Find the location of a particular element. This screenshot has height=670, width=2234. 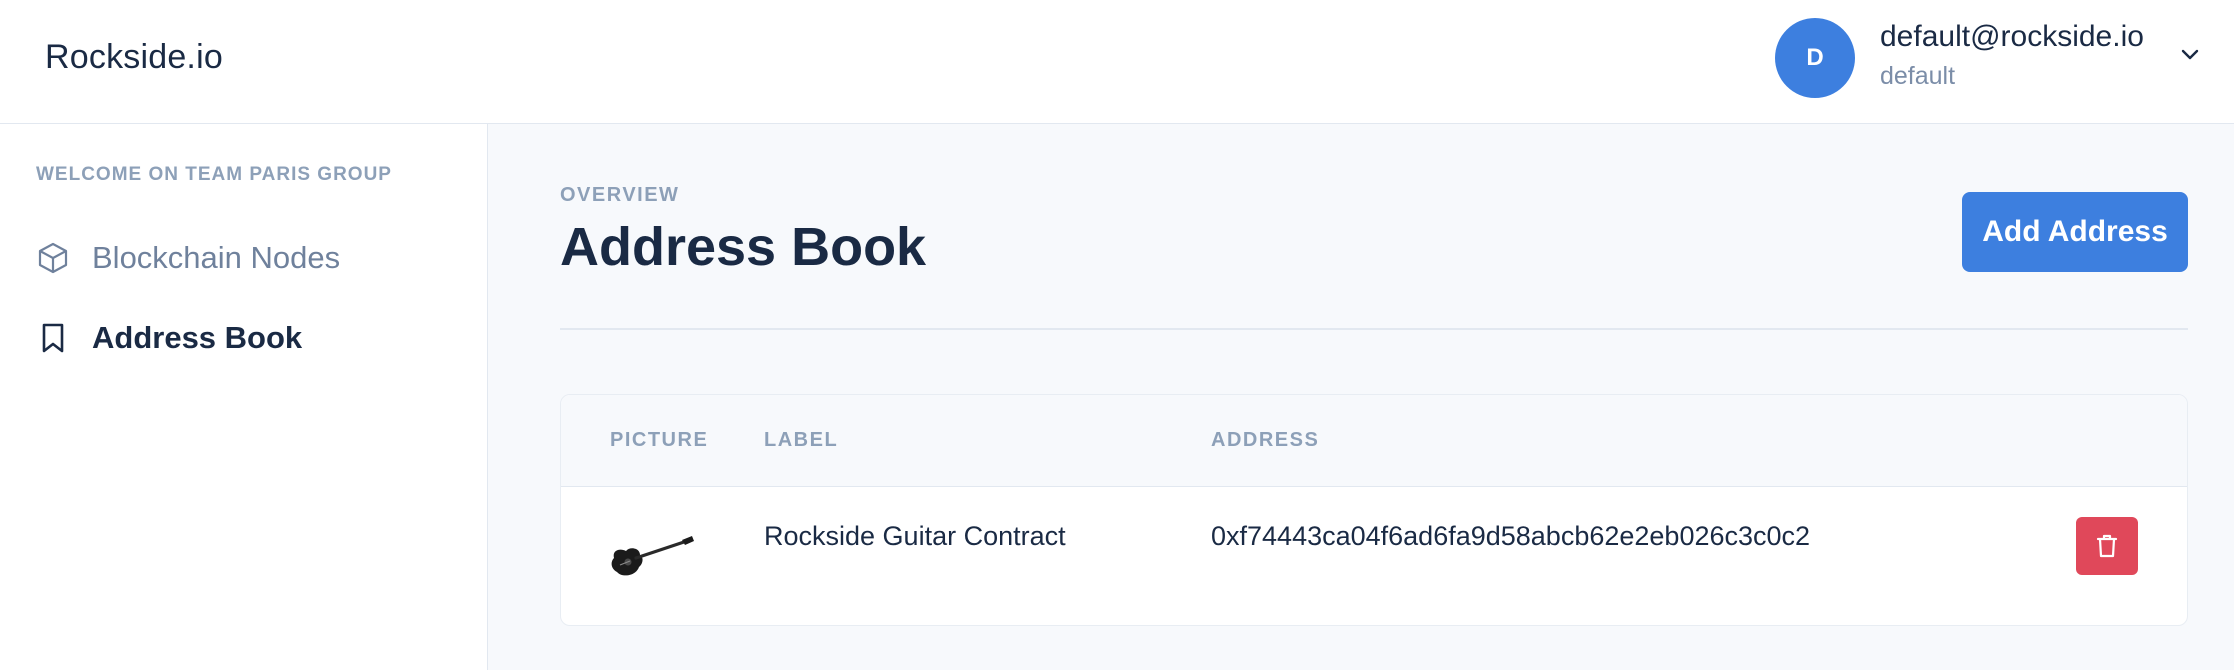

user-avatar: D is located at coordinates (1815, 58).